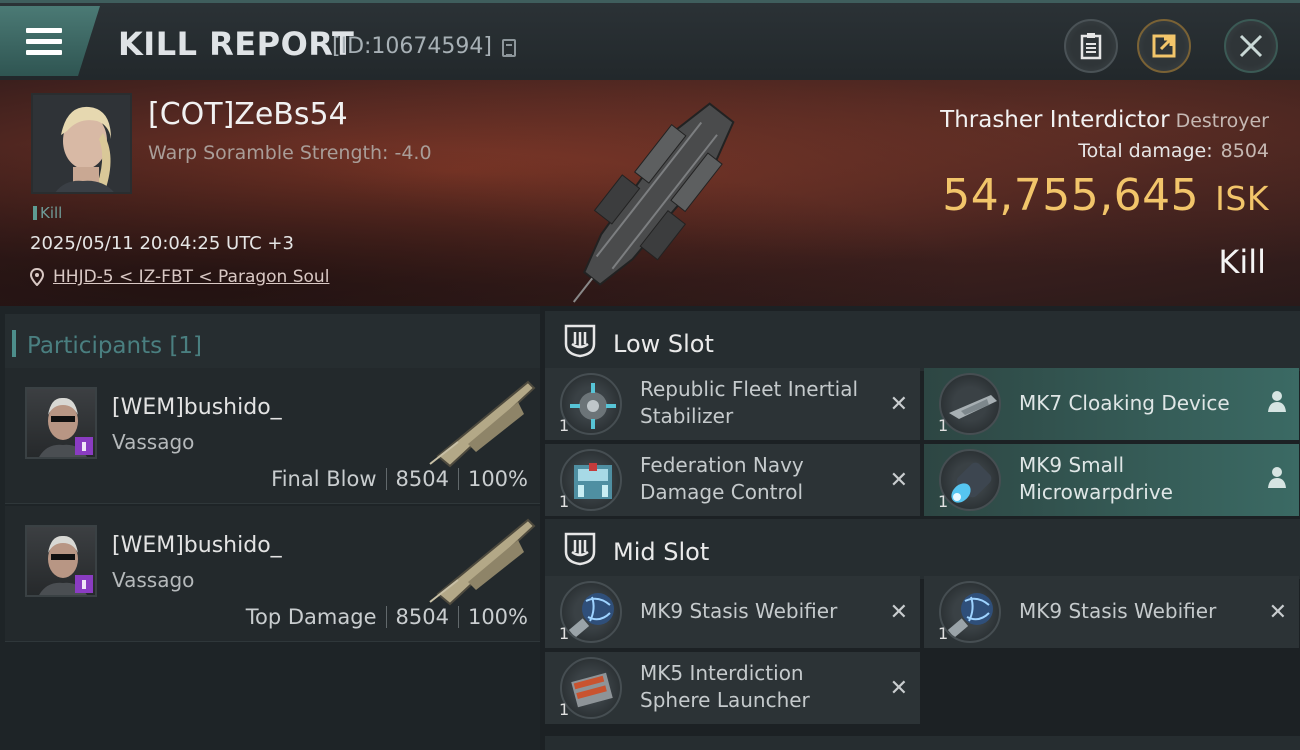 The width and height of the screenshot is (1300, 750). Describe the element at coordinates (922, 743) in the screenshot. I see `next-slot-header` at that location.